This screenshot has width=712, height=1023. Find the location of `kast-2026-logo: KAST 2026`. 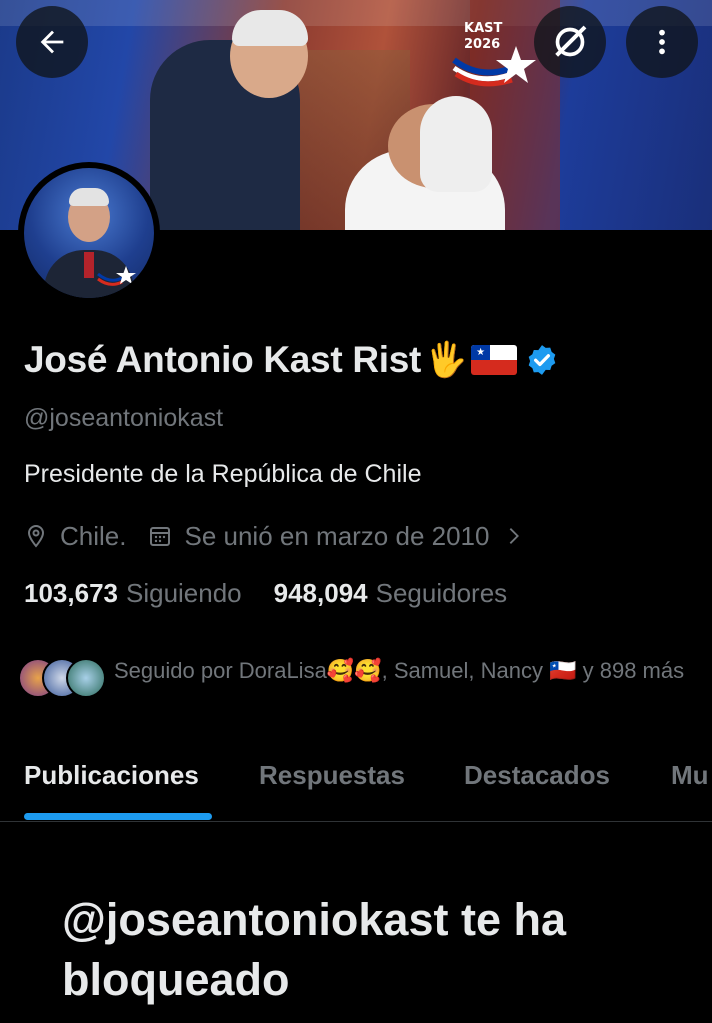

kast-2026-logo: KAST 2026 is located at coordinates (495, 53).